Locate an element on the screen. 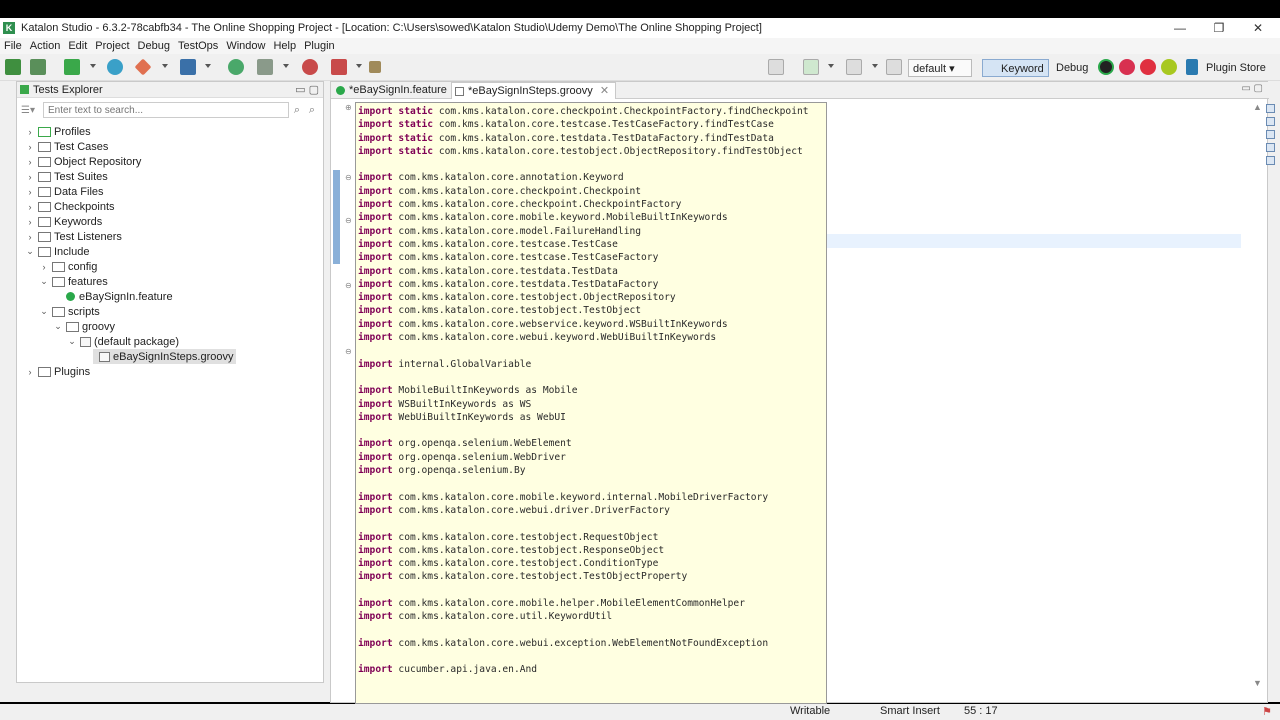 This screenshot has height=720, width=1280. menu-plugin: Plugin is located at coordinates (319, 46).